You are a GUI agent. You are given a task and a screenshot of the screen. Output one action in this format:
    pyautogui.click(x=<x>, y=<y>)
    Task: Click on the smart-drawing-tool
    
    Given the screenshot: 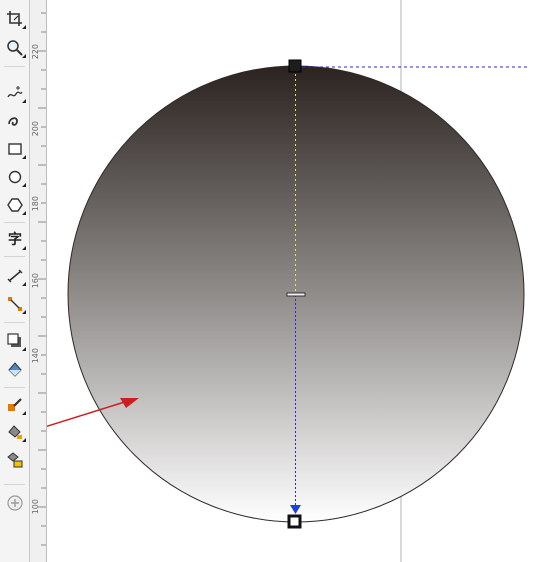 What is the action you would take?
    pyautogui.click(x=15, y=121)
    